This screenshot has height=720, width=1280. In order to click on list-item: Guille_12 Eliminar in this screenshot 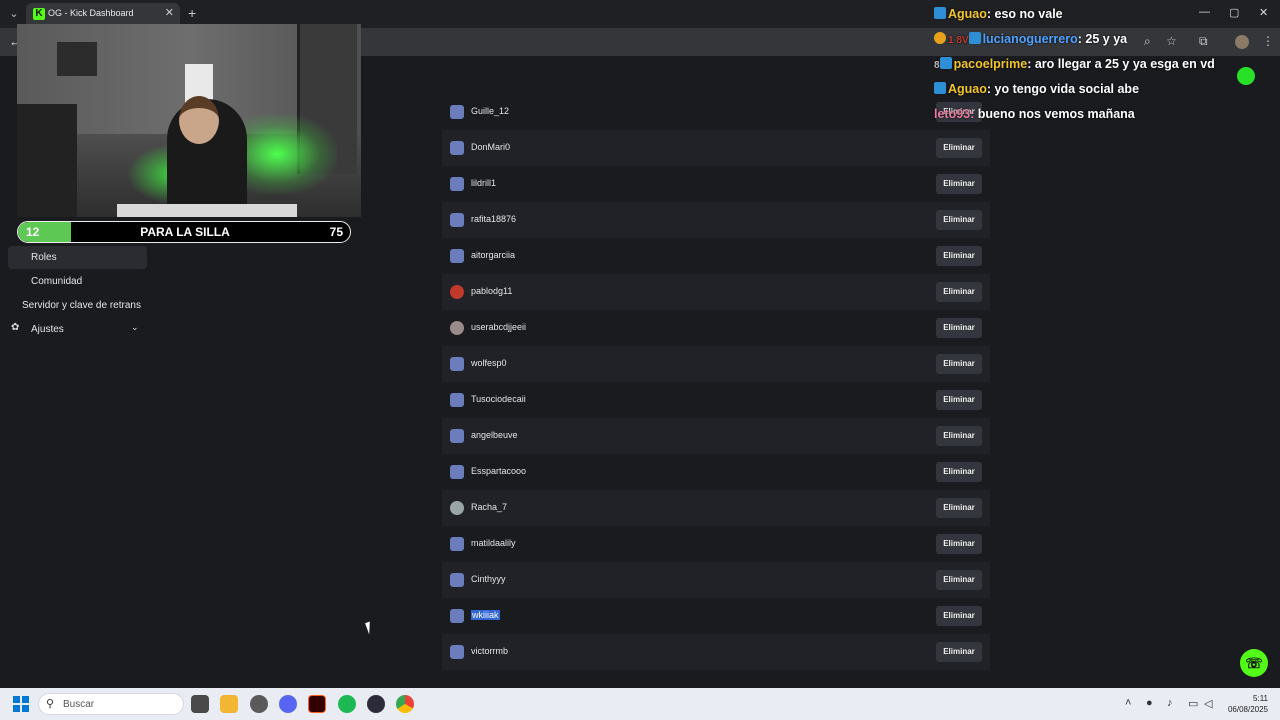, I will do `click(716, 112)`.